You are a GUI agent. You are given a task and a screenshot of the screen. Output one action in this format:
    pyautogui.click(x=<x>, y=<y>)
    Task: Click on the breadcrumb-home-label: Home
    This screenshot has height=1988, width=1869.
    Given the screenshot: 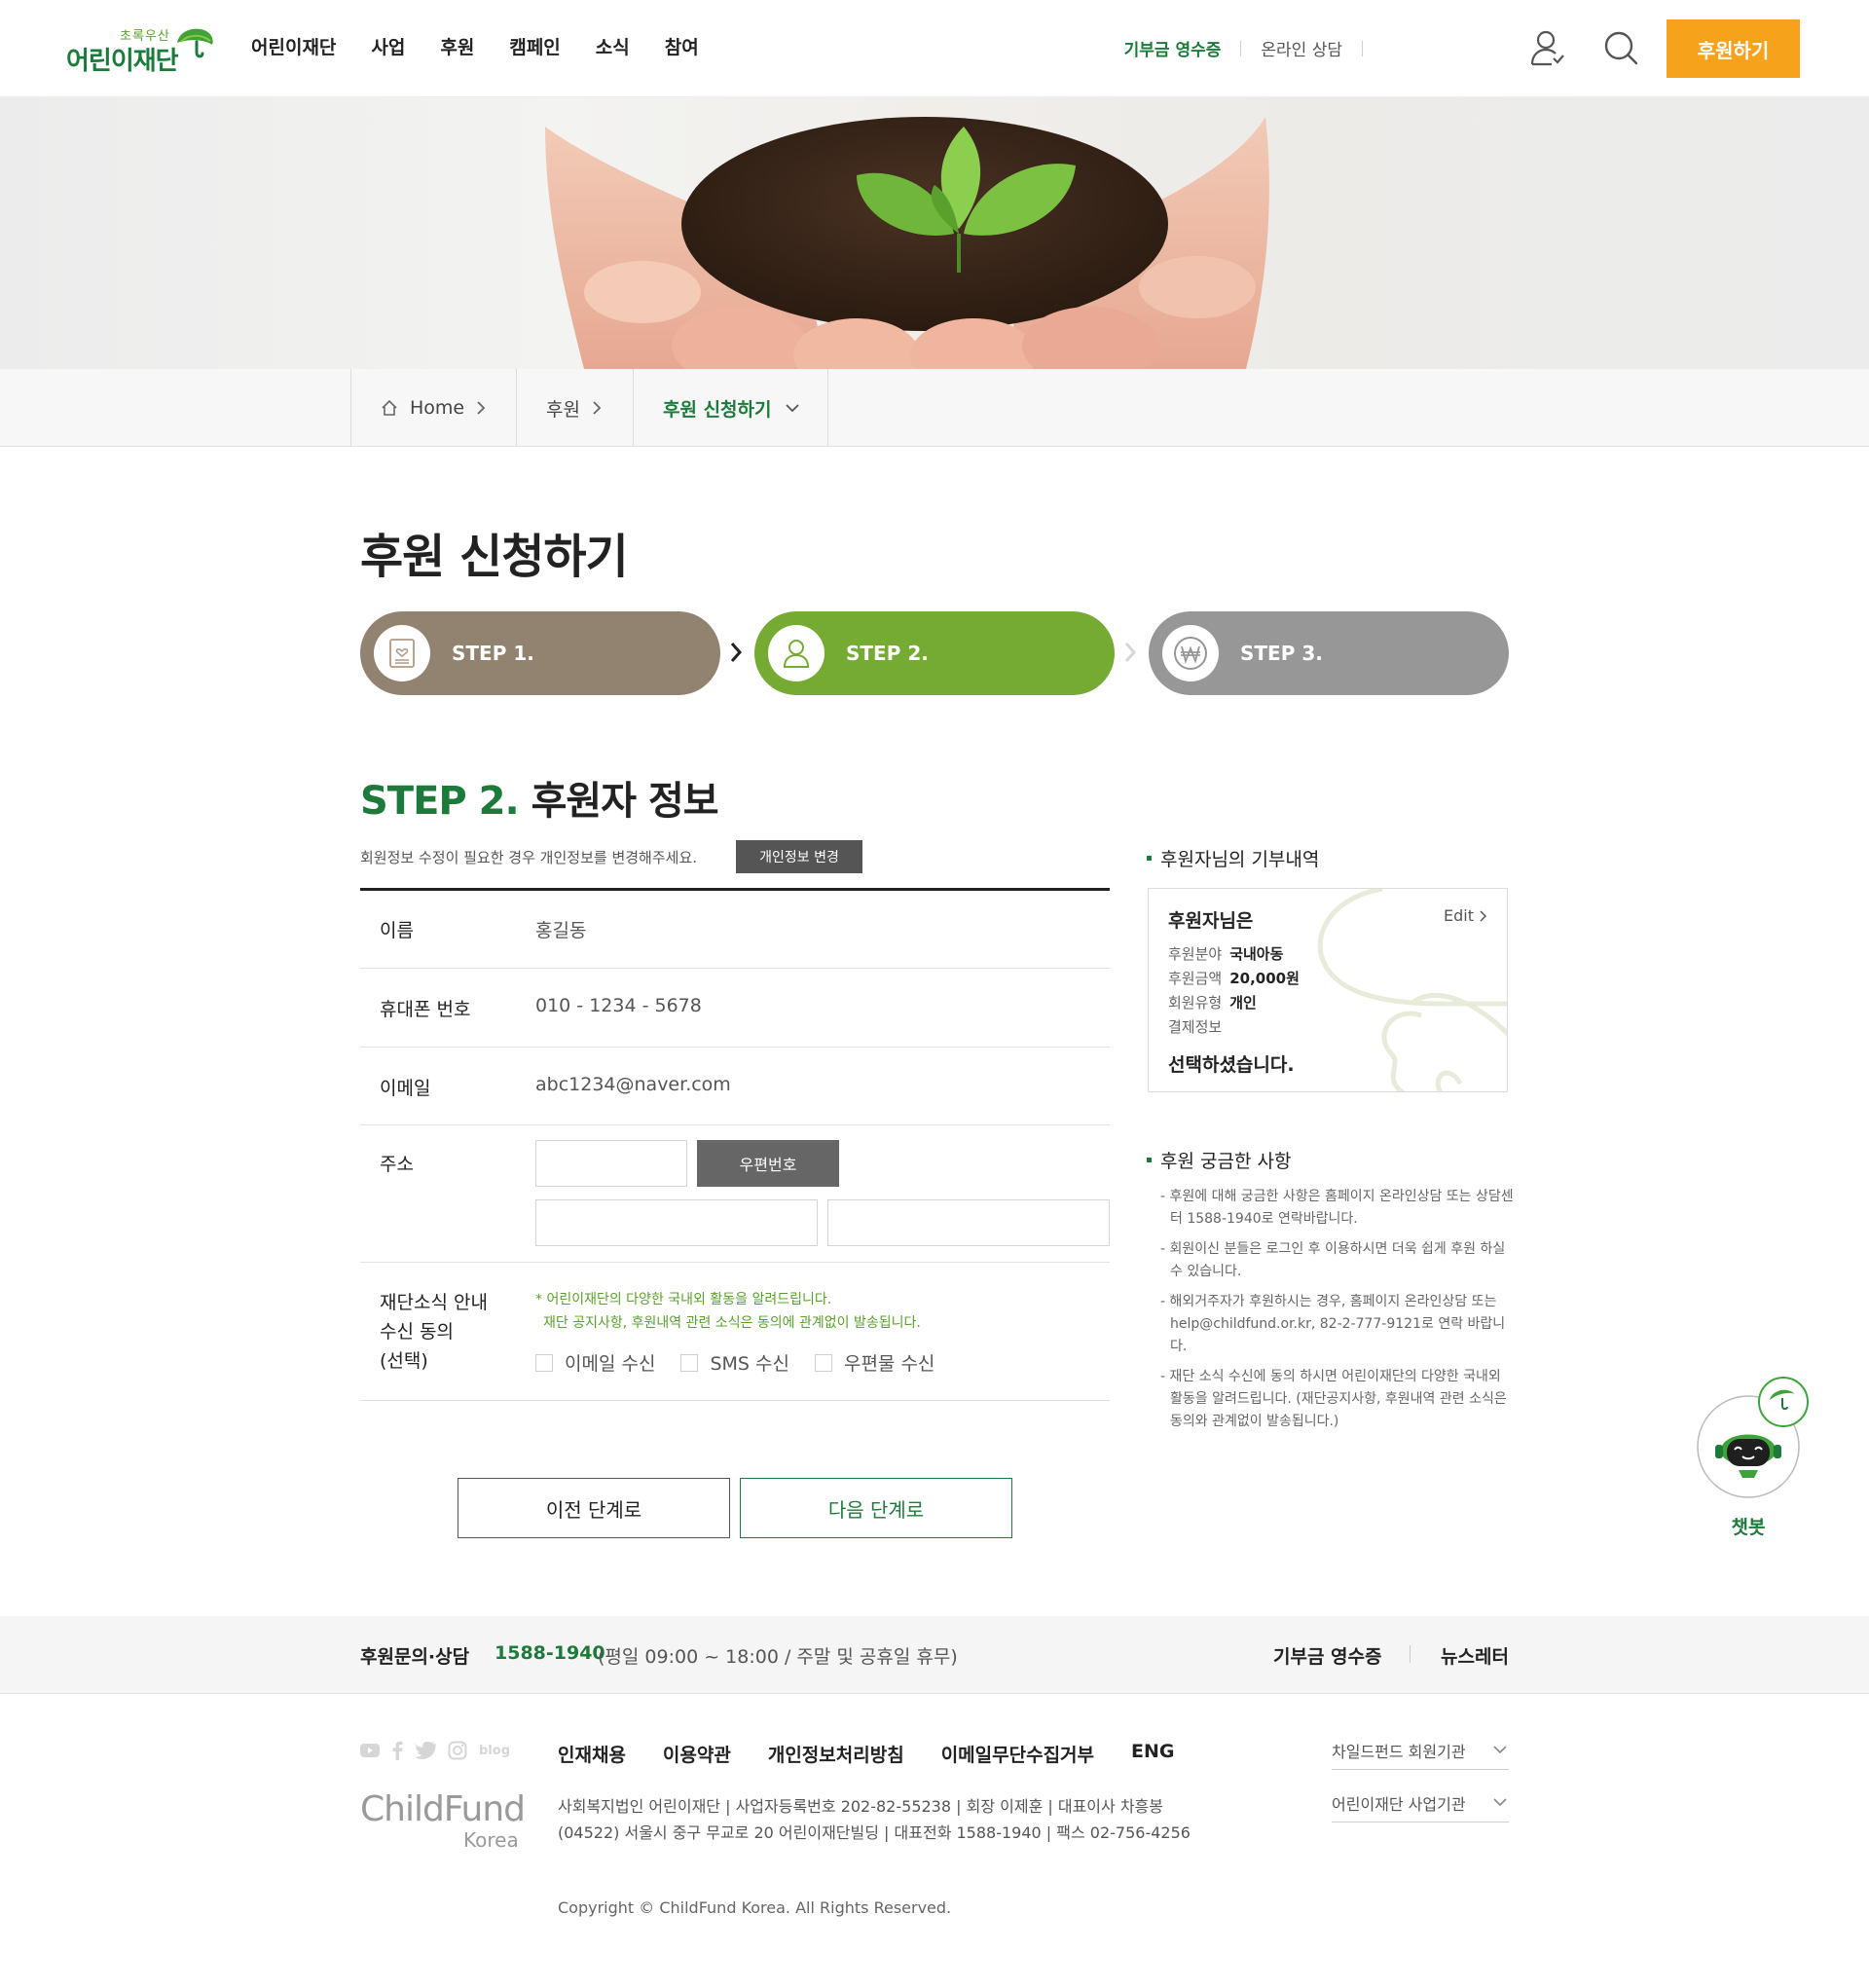 What is the action you would take?
    pyautogui.click(x=437, y=408)
    